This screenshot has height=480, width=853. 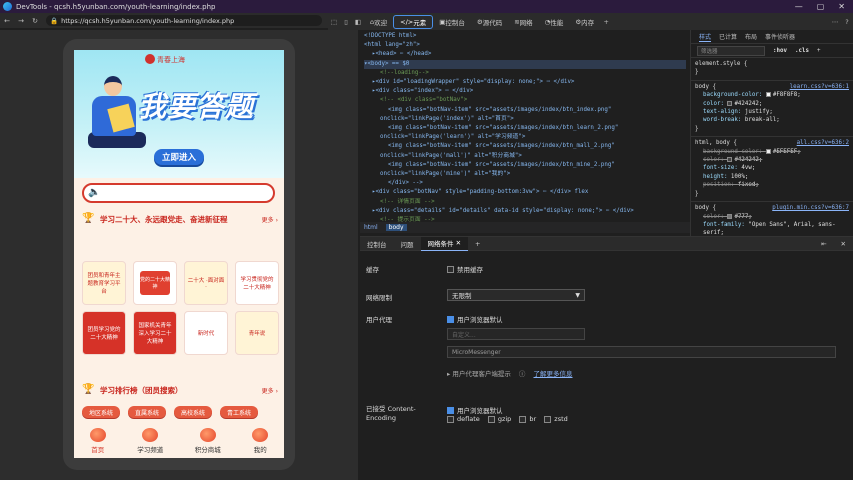 I want to click on study-tile: 新时代, so click(x=206, y=333).